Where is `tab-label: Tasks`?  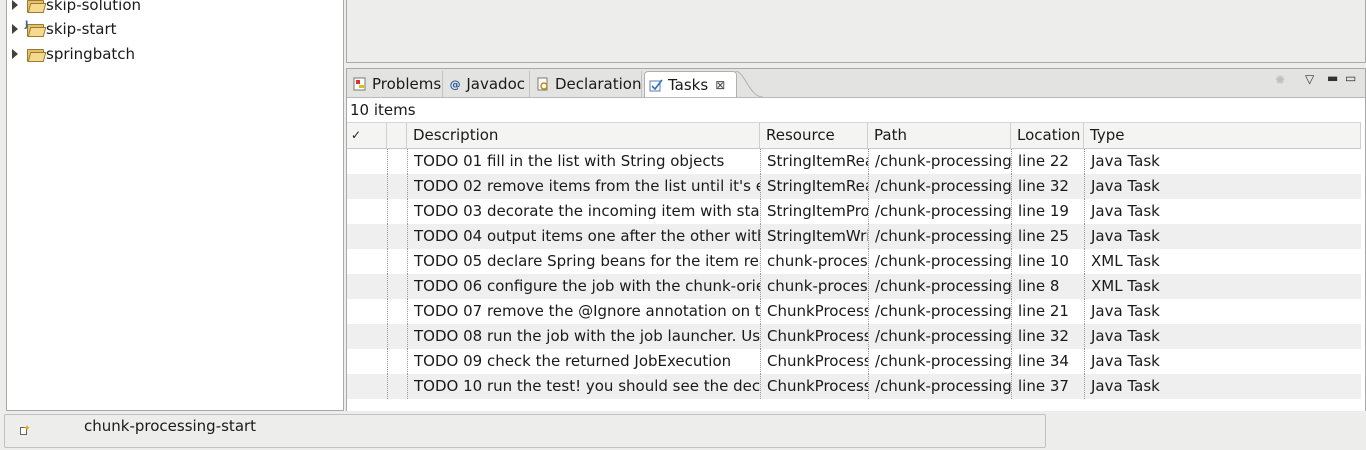 tab-label: Tasks is located at coordinates (688, 84).